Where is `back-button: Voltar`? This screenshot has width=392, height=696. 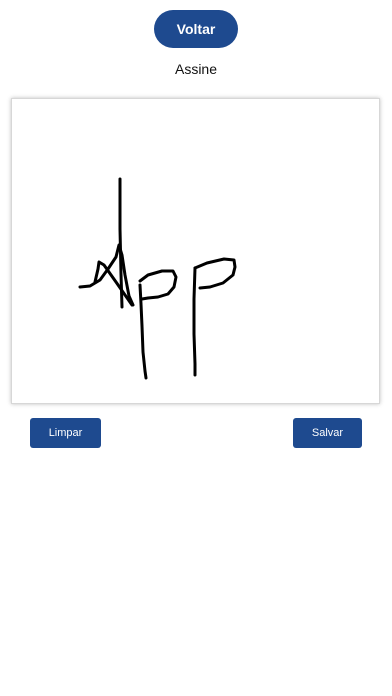
back-button: Voltar is located at coordinates (196, 29).